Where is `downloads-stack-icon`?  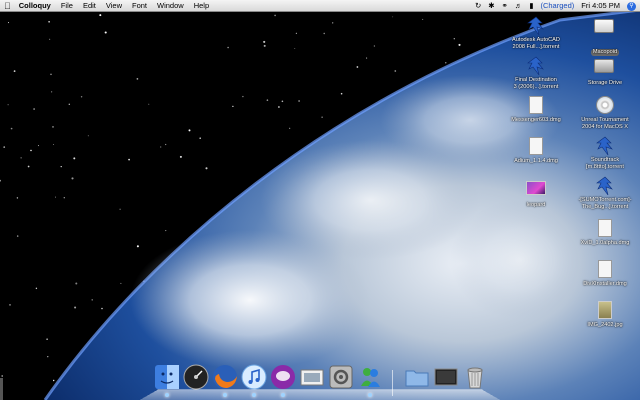 downloads-stack-icon is located at coordinates (446, 377).